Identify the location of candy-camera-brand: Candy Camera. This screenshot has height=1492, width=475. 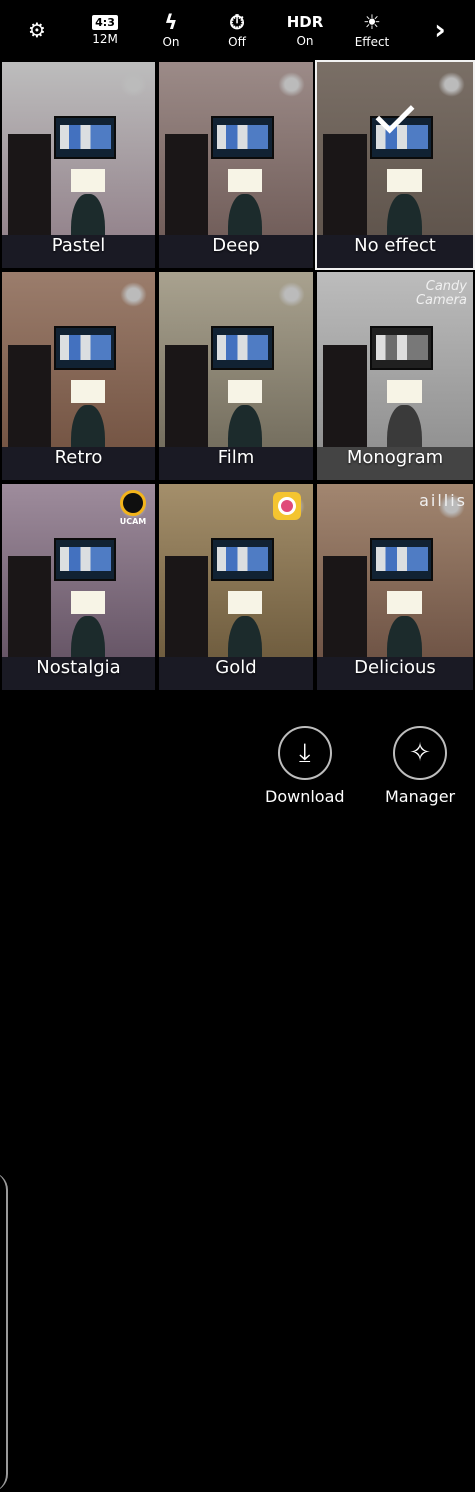
(441, 293).